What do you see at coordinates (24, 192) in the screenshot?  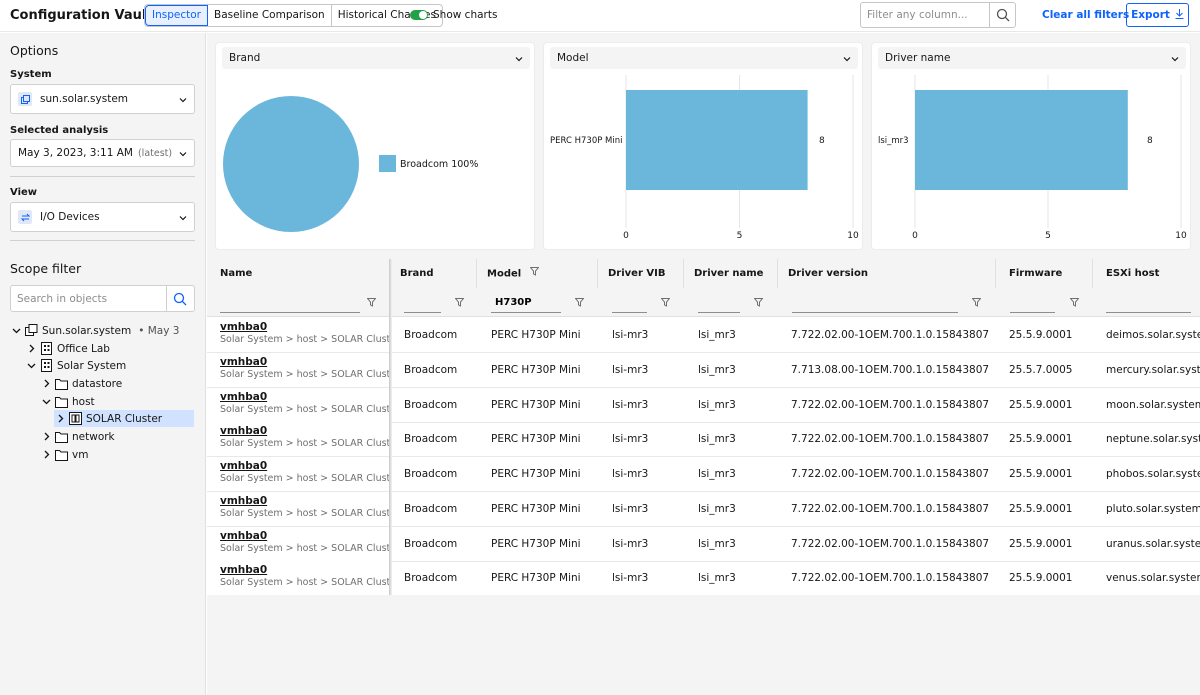 I see `view-label: View` at bounding box center [24, 192].